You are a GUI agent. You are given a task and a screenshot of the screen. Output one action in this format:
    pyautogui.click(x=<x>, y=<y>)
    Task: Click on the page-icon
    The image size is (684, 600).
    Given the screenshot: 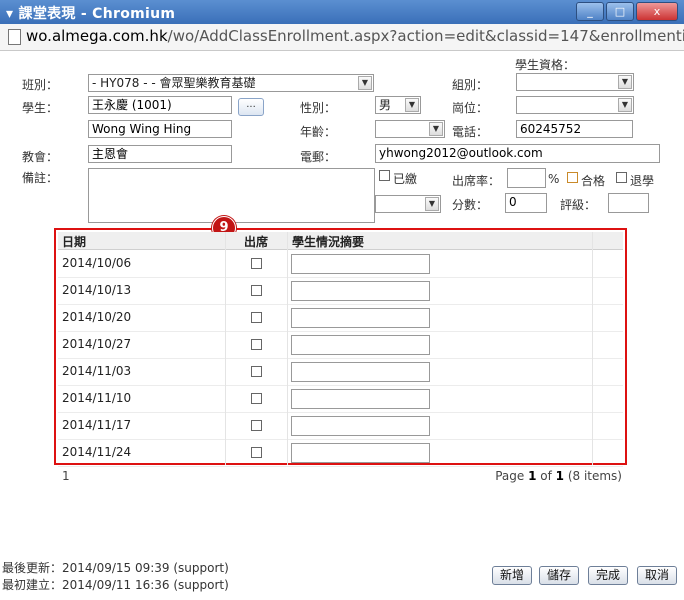 What is the action you would take?
    pyautogui.click(x=14, y=37)
    